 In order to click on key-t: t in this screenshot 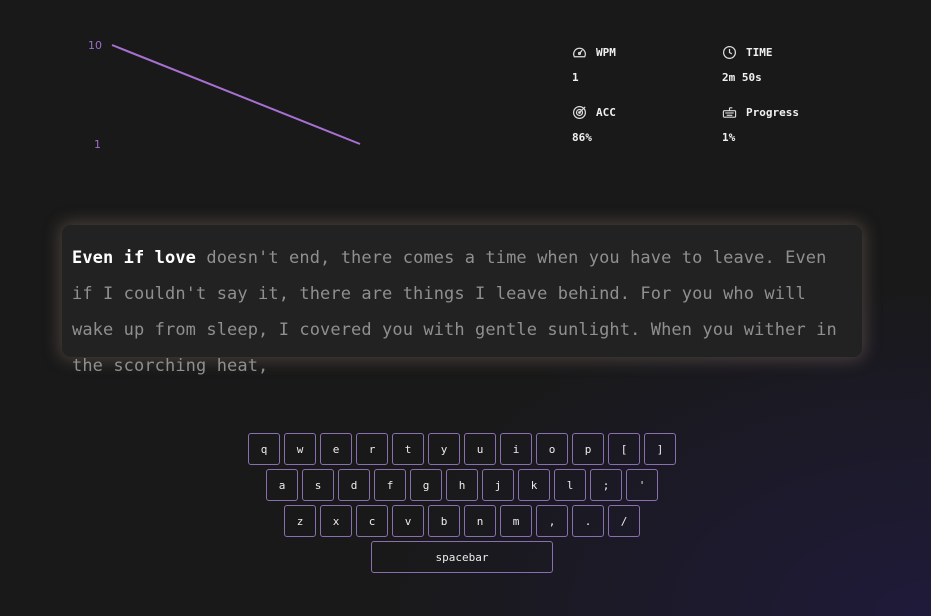, I will do `click(408, 449)`.